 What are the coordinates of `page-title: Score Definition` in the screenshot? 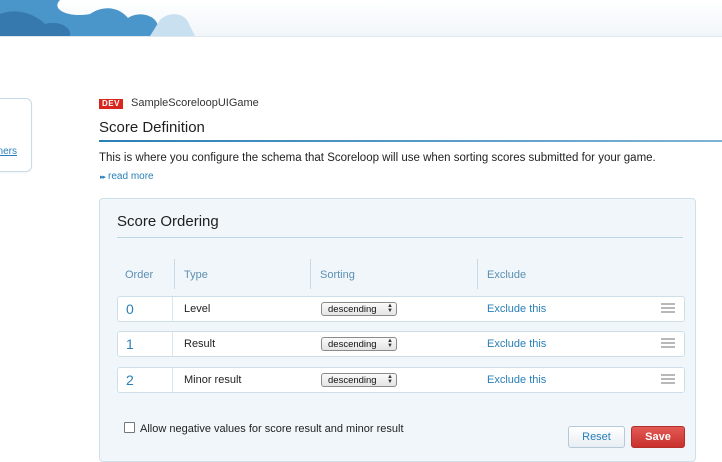 It's located at (152, 127).